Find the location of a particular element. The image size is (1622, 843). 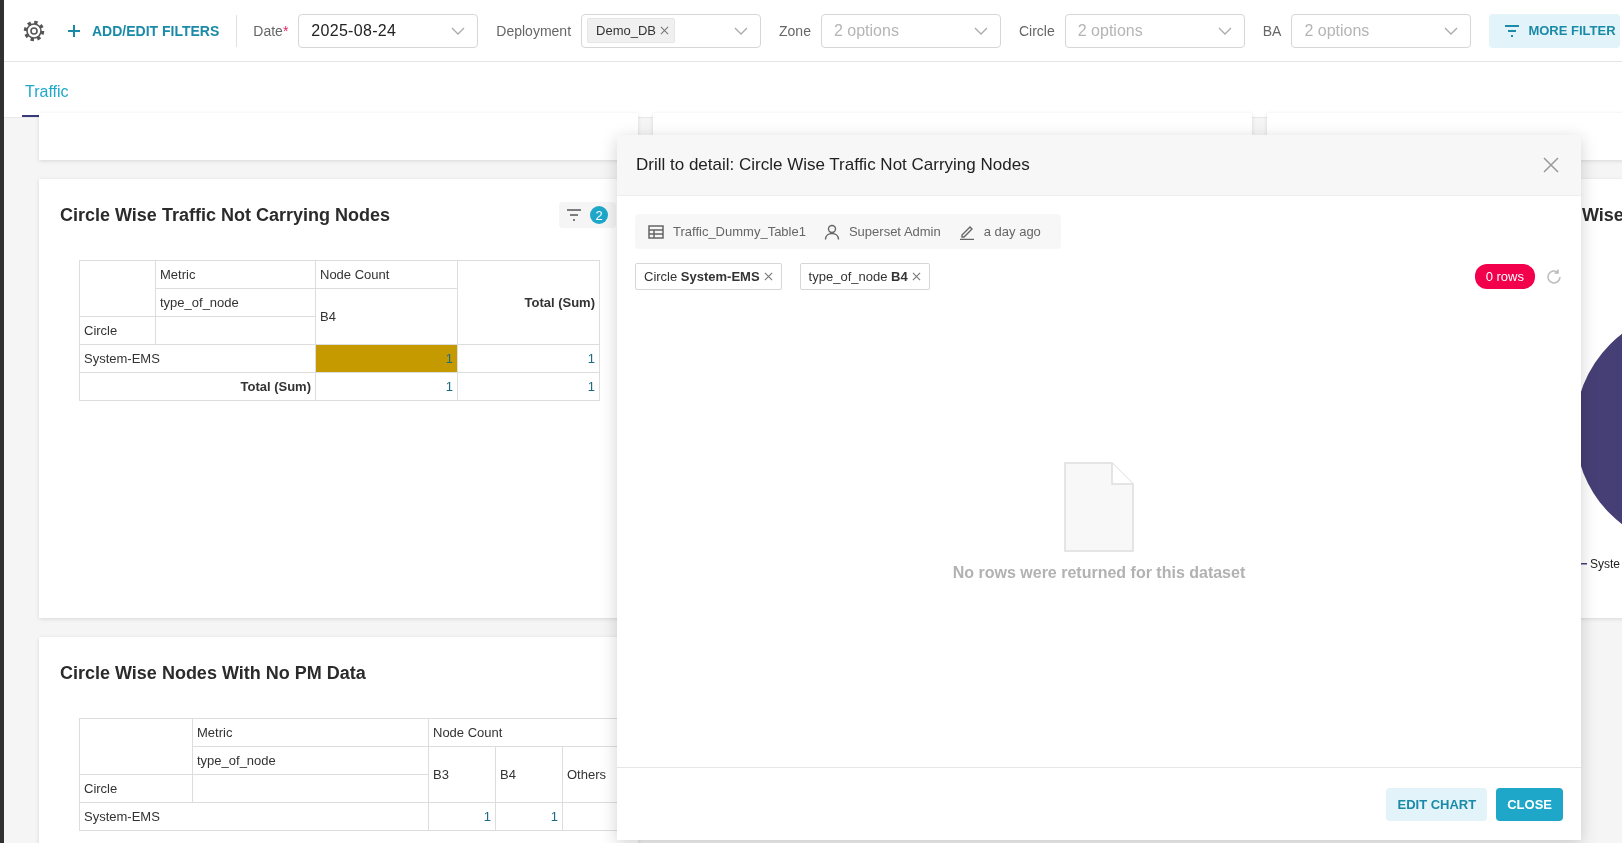

row-count-badge: 0 rows is located at coordinates (1504, 276).